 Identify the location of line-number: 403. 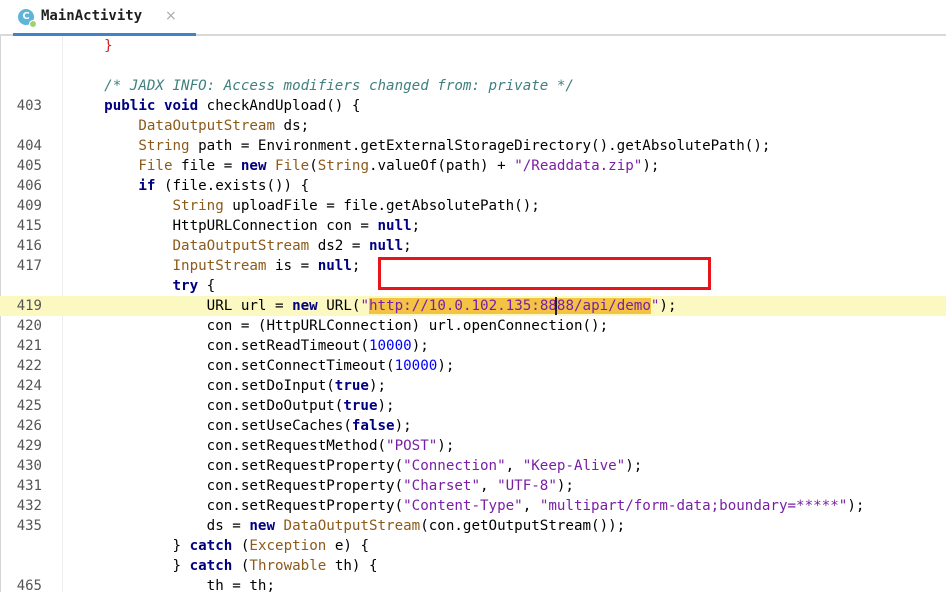
(29, 106).